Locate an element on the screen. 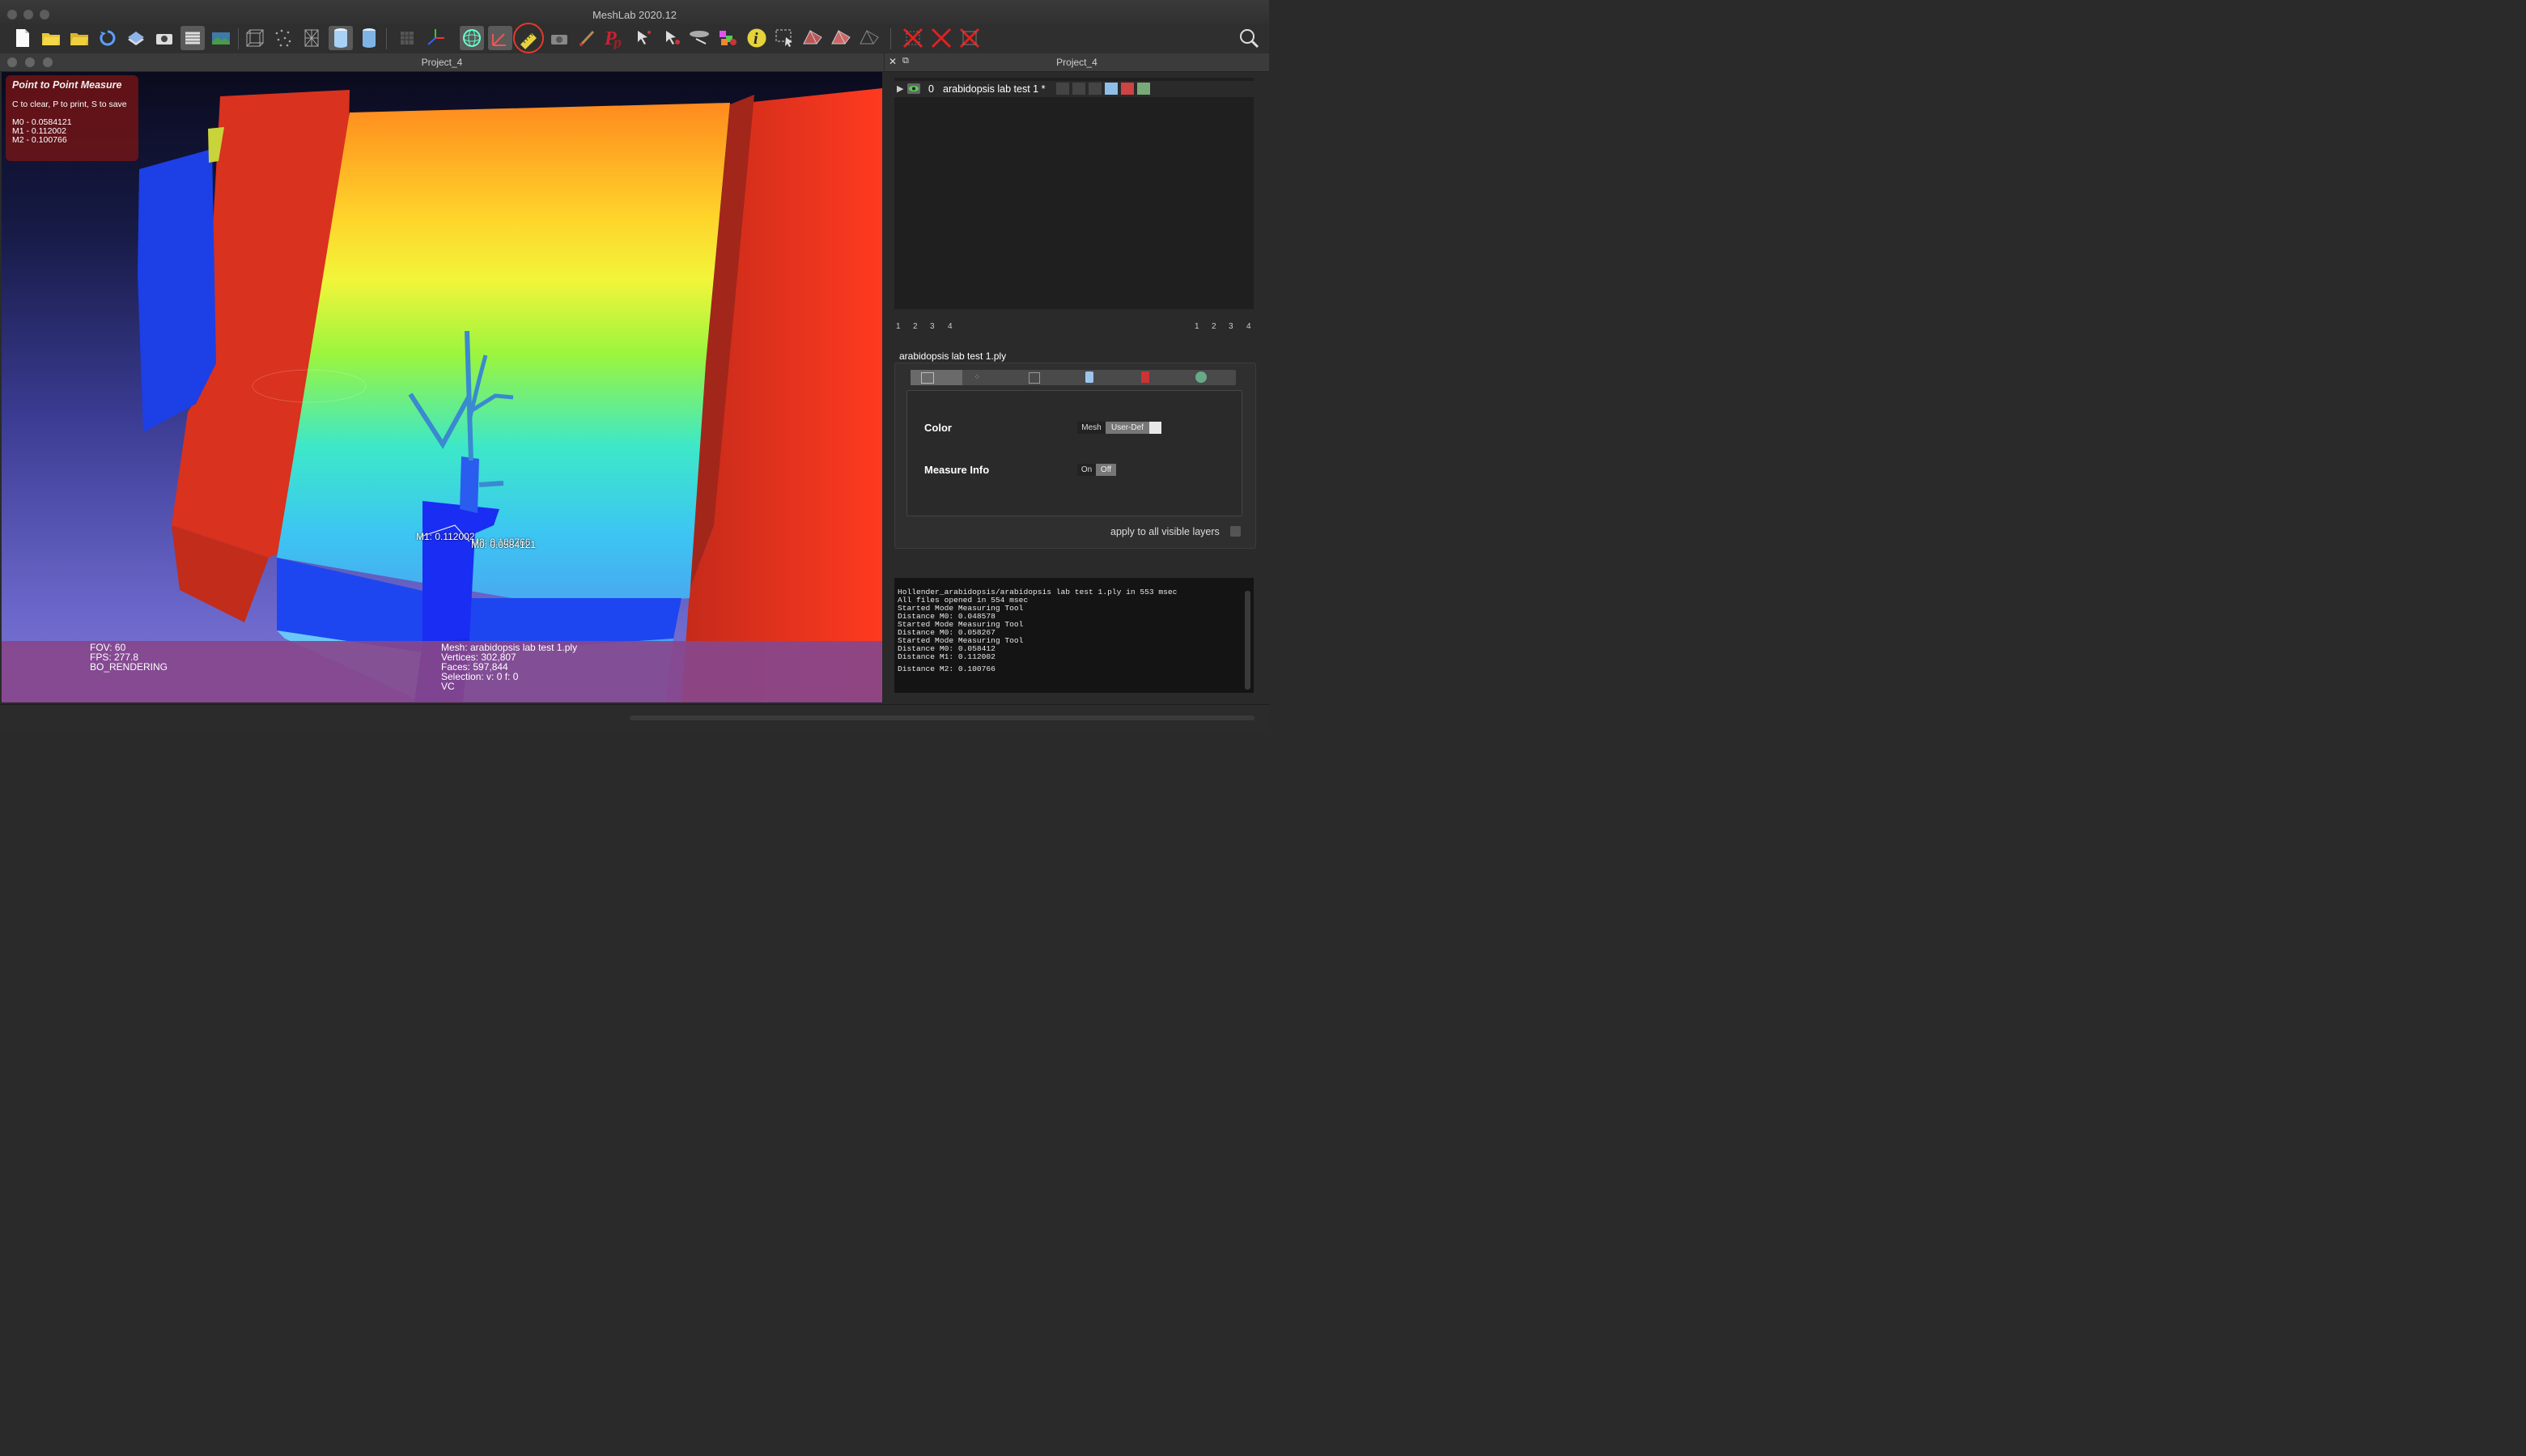 Image resolution: width=2526 pixels, height=1456 pixels. mesh-file-name: arabidopsis lab test 1.ply is located at coordinates (953, 356).